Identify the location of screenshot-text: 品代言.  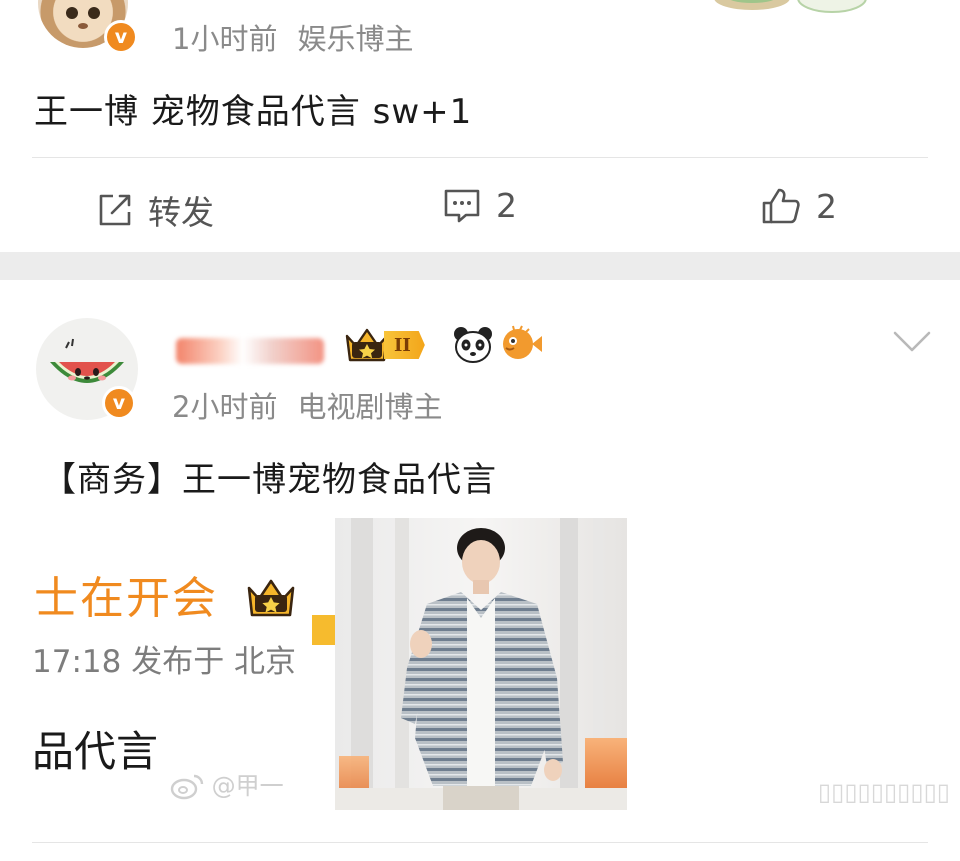
(95, 751).